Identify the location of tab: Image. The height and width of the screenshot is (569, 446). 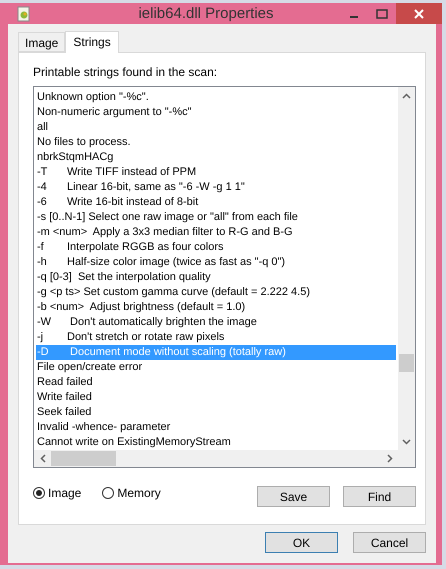
(42, 42).